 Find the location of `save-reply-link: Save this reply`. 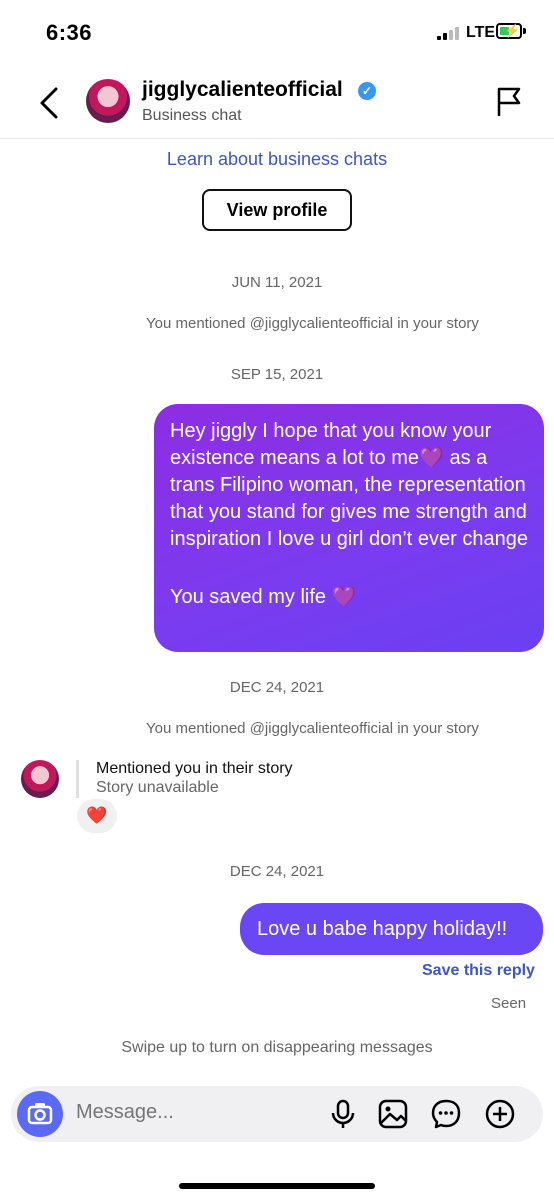

save-reply-link: Save this reply is located at coordinates (478, 971).